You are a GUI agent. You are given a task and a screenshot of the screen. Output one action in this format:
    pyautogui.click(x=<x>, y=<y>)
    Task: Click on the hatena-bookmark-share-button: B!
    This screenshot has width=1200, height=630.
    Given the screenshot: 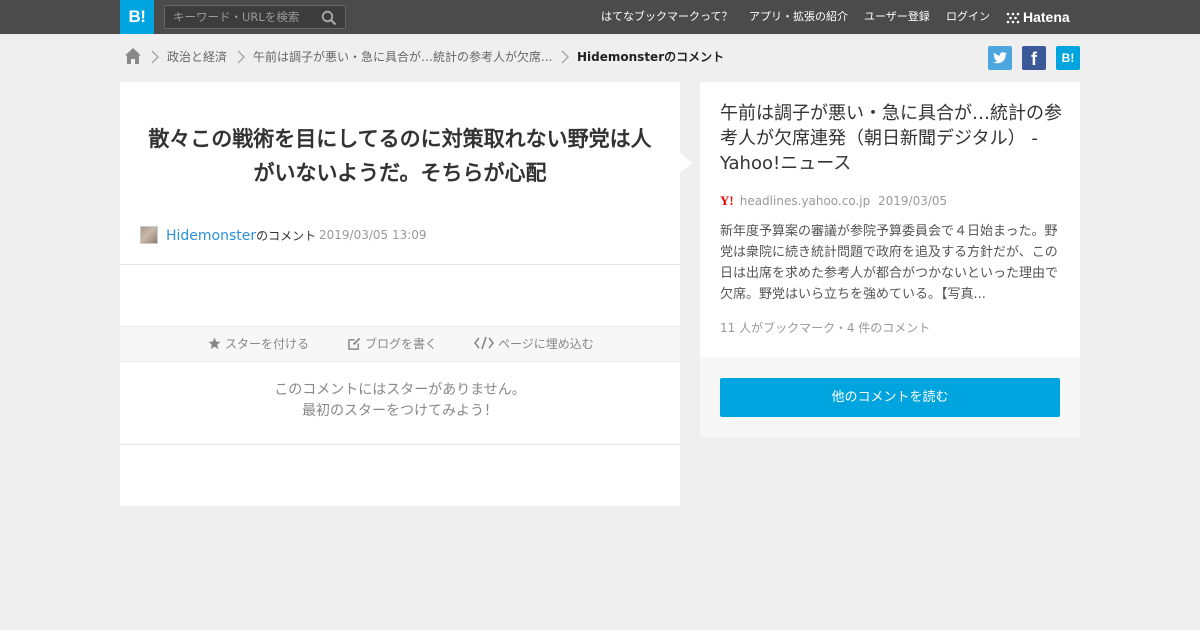 What is the action you would take?
    pyautogui.click(x=1068, y=58)
    